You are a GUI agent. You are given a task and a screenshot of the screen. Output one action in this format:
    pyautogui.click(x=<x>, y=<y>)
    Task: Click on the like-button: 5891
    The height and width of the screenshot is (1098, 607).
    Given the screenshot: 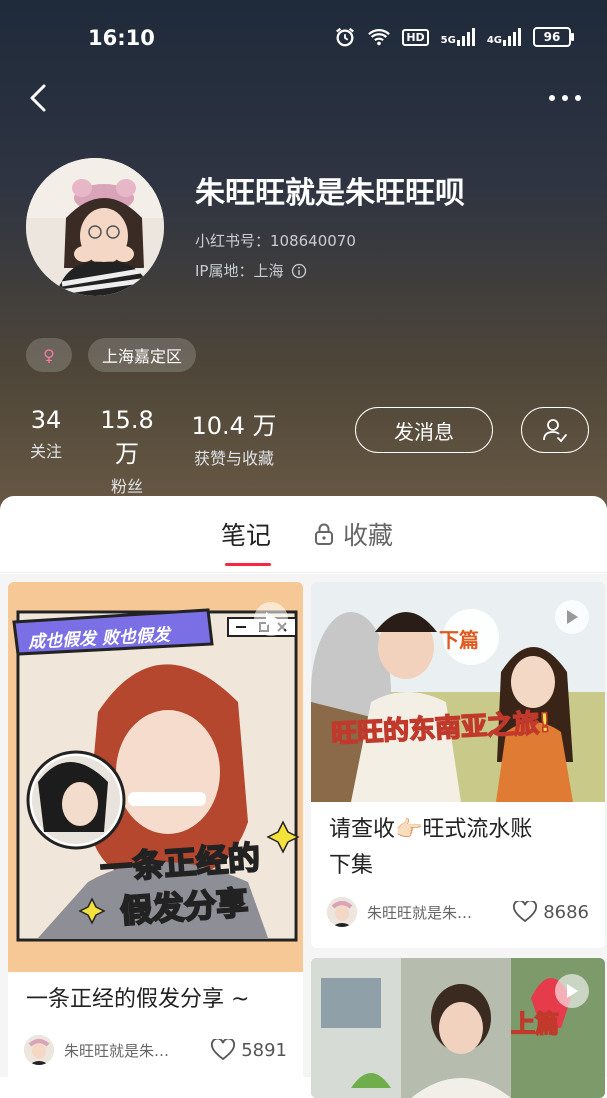 What is the action you would take?
    pyautogui.click(x=249, y=1050)
    